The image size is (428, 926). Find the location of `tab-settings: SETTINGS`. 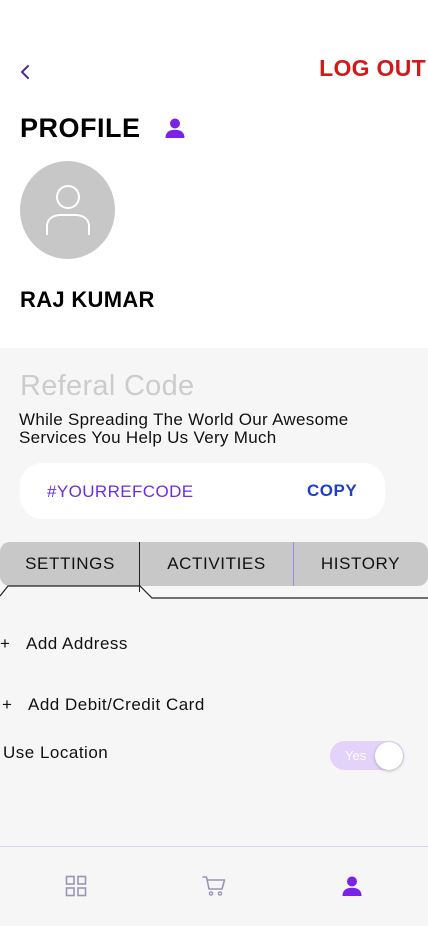

tab-settings: SETTINGS is located at coordinates (70, 564).